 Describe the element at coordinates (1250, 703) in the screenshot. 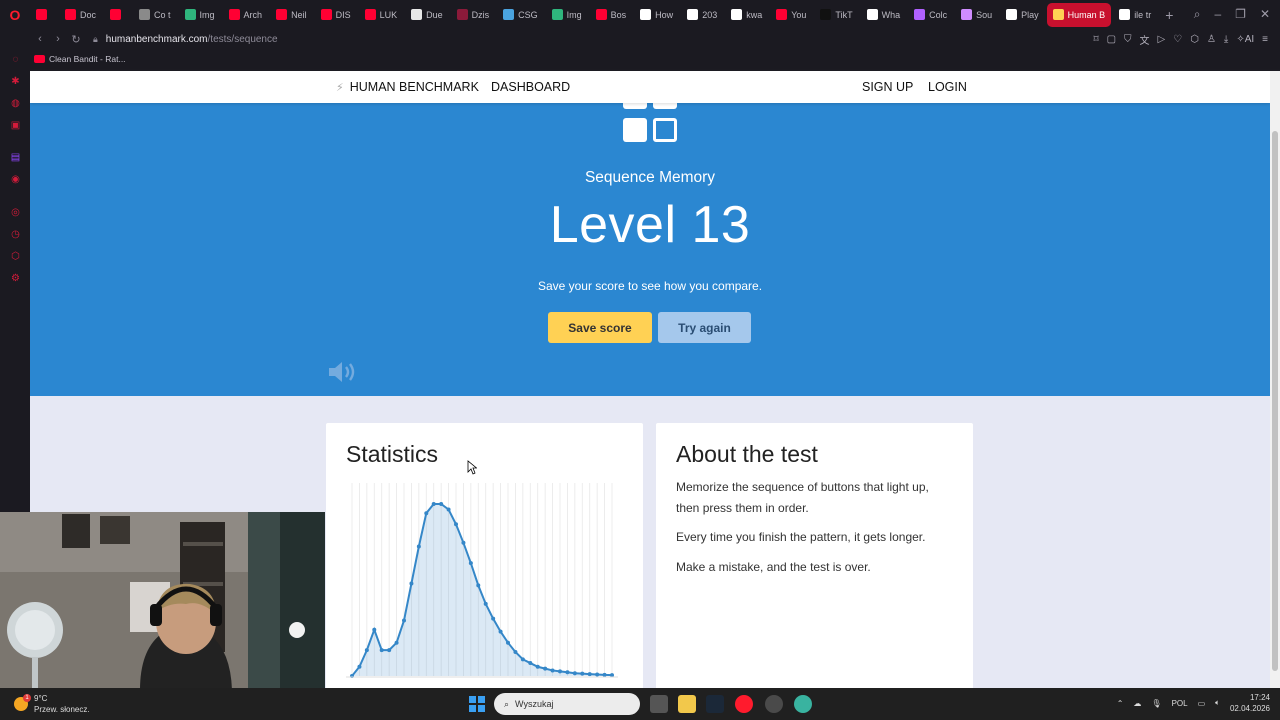

I see `clock: 17:24 02.04.2026` at that location.